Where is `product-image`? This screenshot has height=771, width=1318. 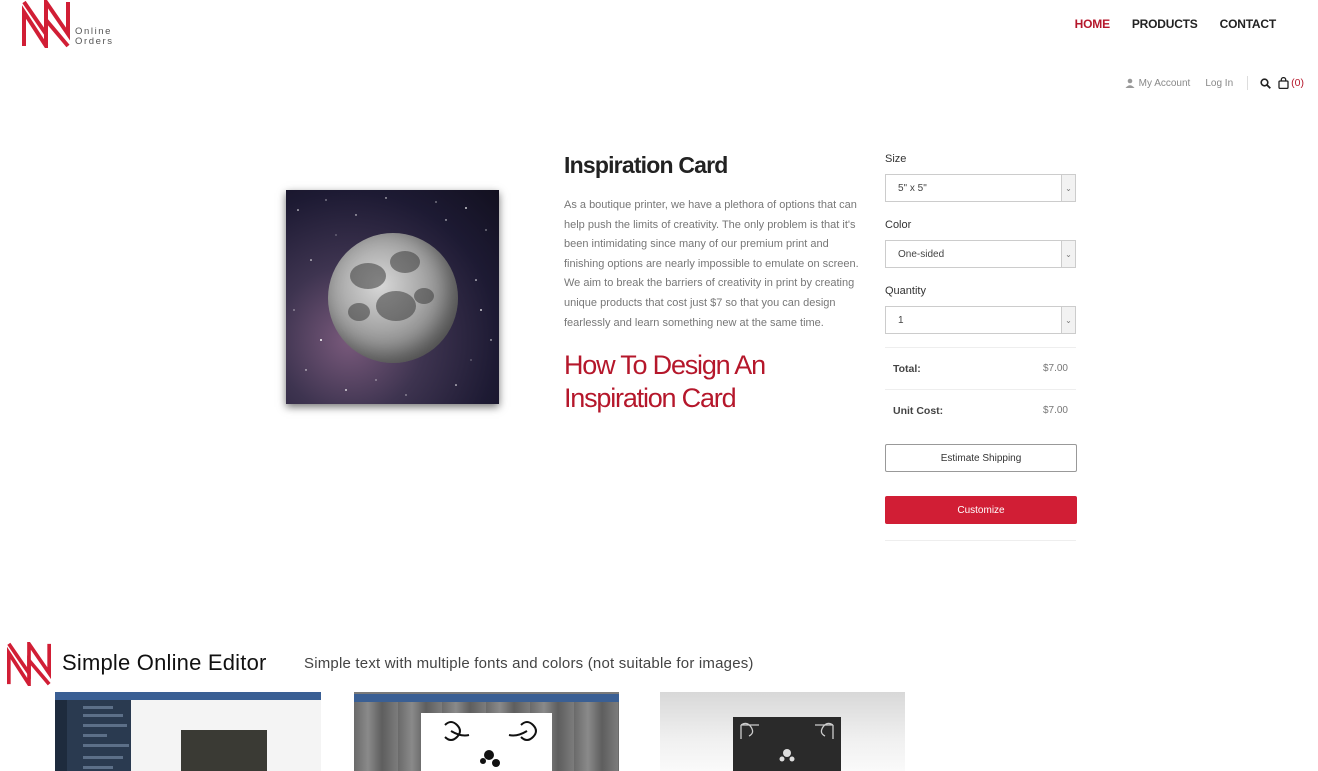
product-image is located at coordinates (392, 297).